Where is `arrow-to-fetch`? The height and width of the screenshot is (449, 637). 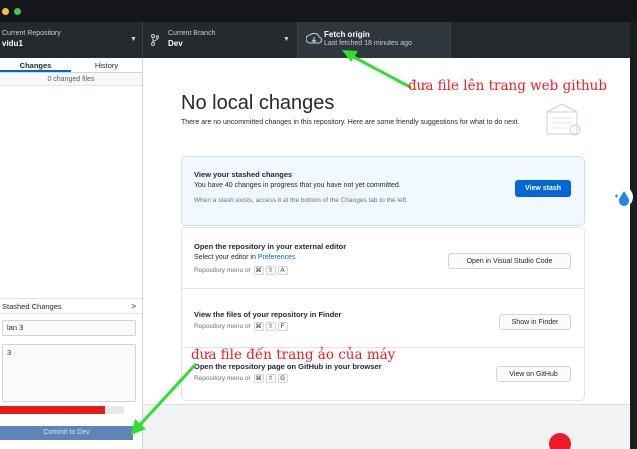
arrow-to-fetch is located at coordinates (377, 69).